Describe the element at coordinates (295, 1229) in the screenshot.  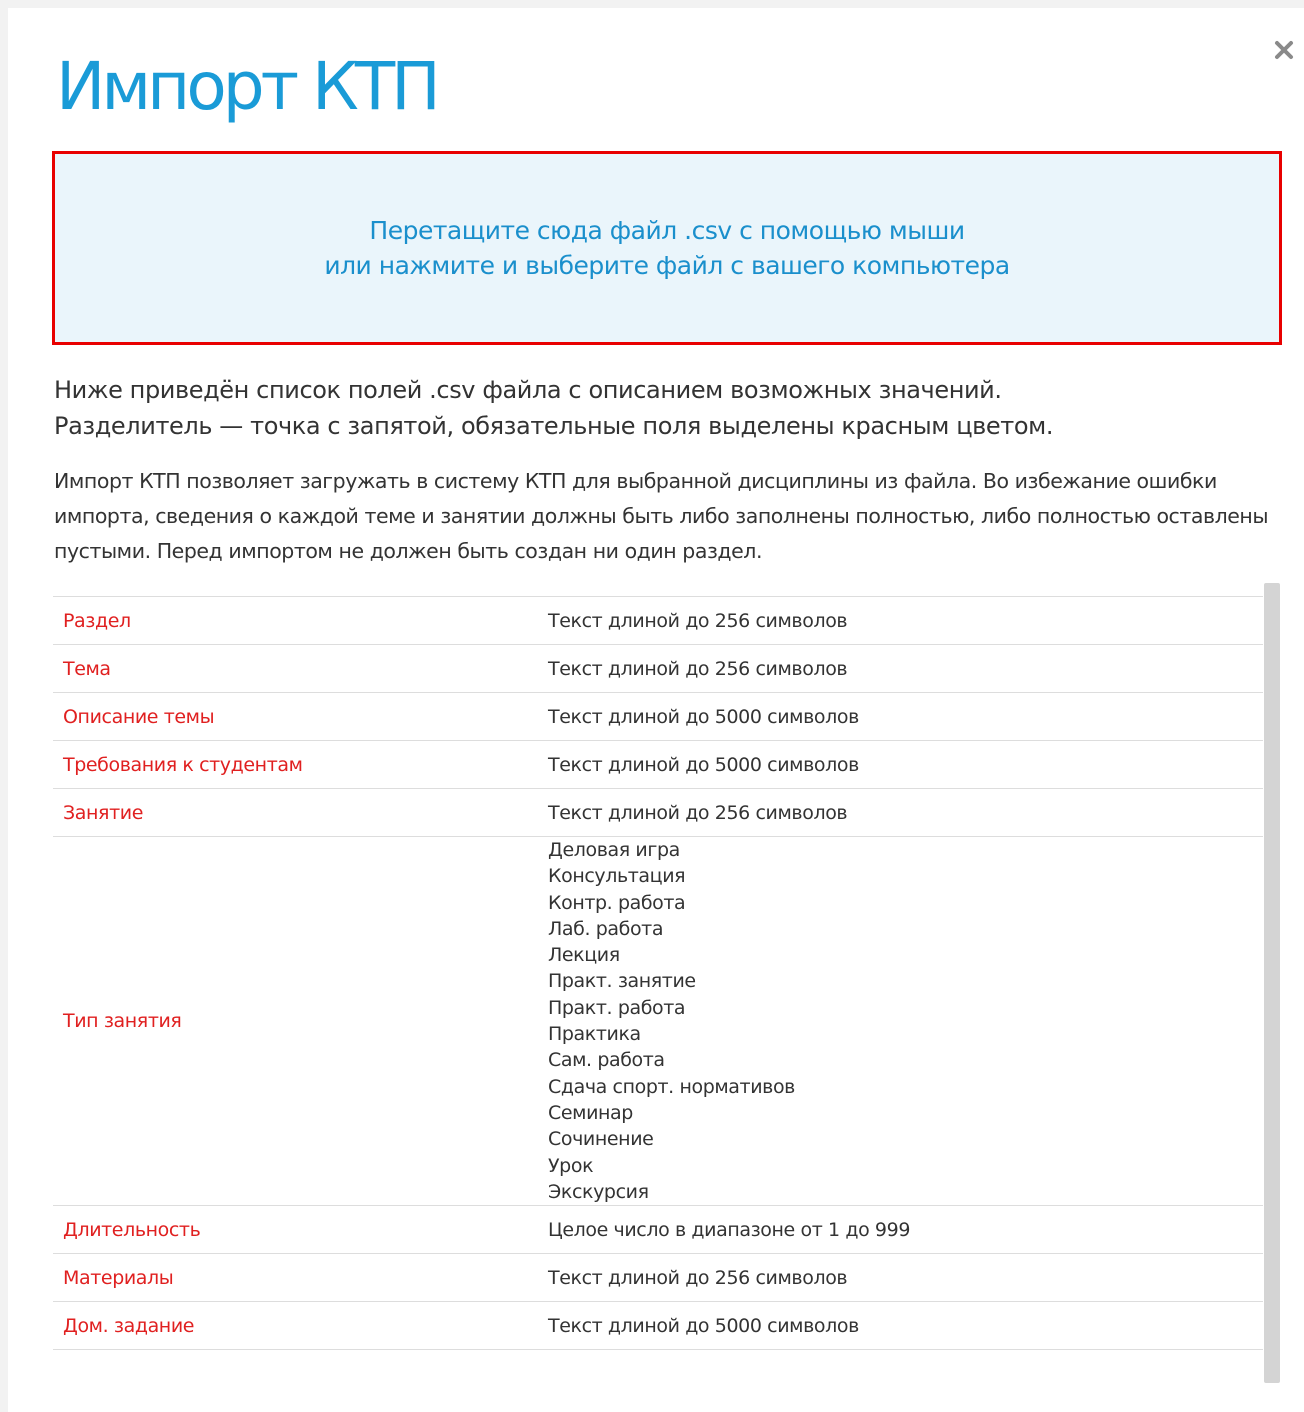
I see `field-name: Длительность` at that location.